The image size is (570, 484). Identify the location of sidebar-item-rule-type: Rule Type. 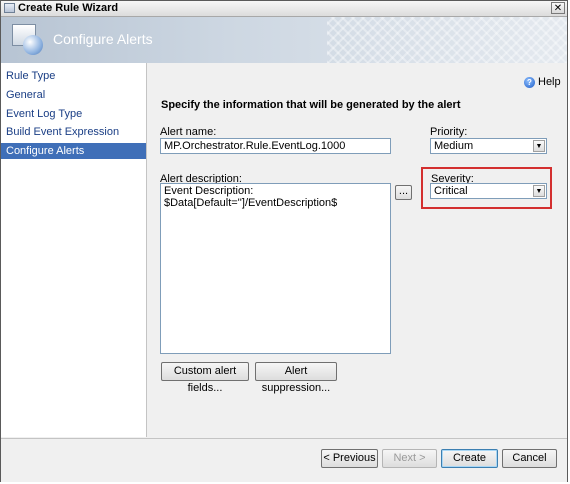
(73, 76).